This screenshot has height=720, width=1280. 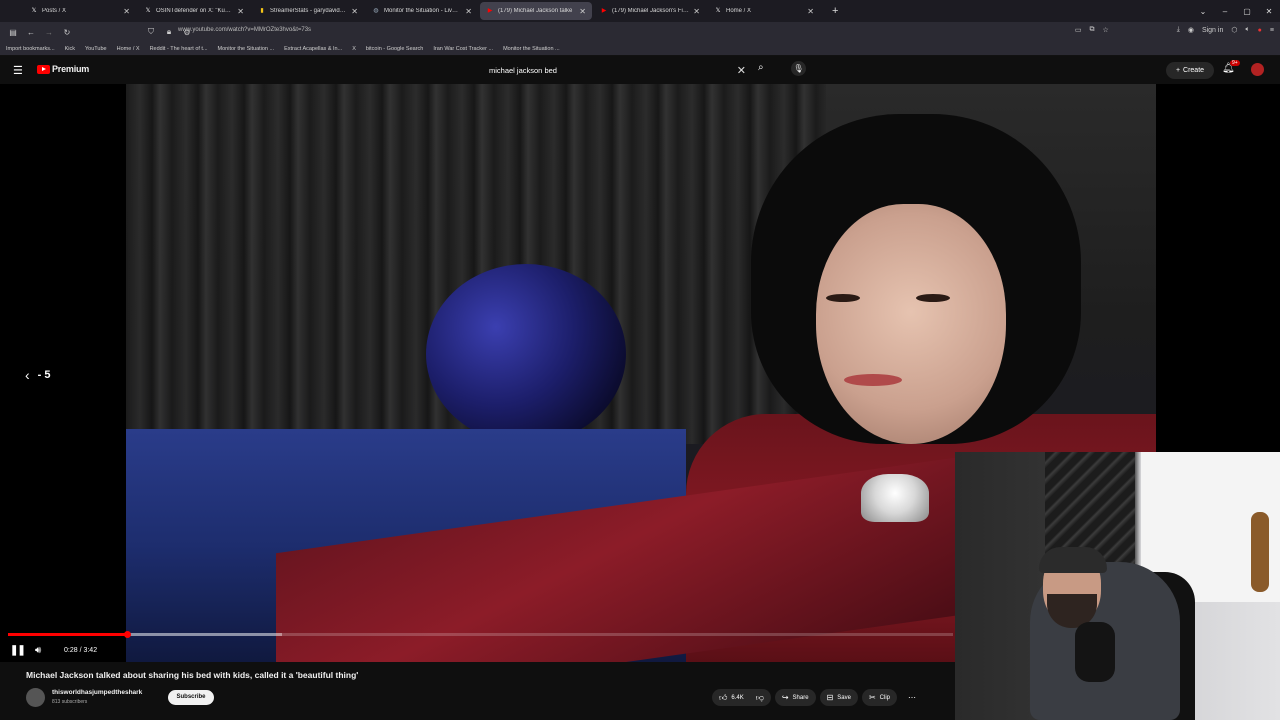 What do you see at coordinates (526, 354) in the screenshot?
I see `video-blue-lamp` at bounding box center [526, 354].